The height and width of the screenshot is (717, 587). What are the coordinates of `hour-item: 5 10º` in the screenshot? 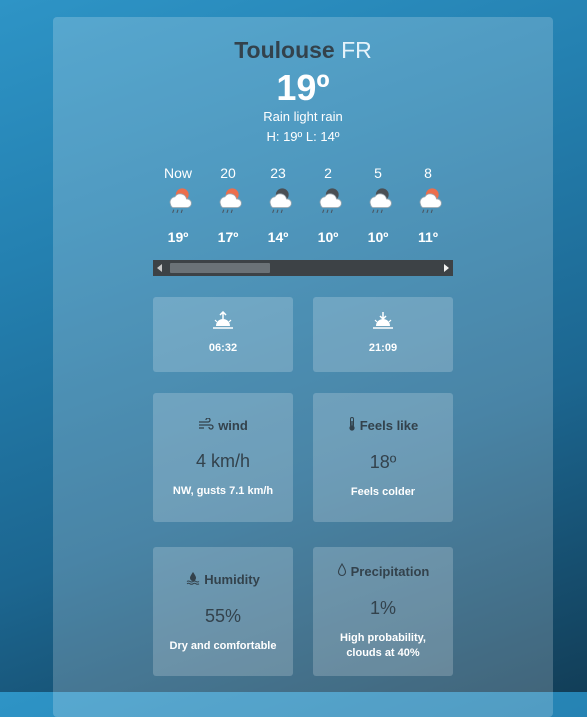 It's located at (378, 205).